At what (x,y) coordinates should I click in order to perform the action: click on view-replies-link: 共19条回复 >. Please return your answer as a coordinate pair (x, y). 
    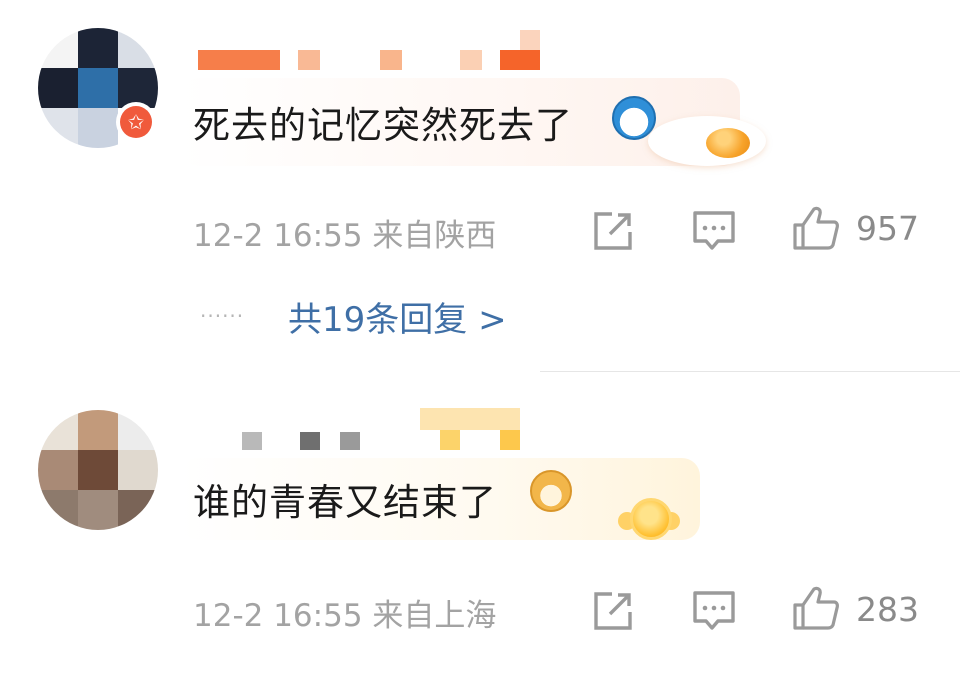
    Looking at the image, I should click on (397, 316).